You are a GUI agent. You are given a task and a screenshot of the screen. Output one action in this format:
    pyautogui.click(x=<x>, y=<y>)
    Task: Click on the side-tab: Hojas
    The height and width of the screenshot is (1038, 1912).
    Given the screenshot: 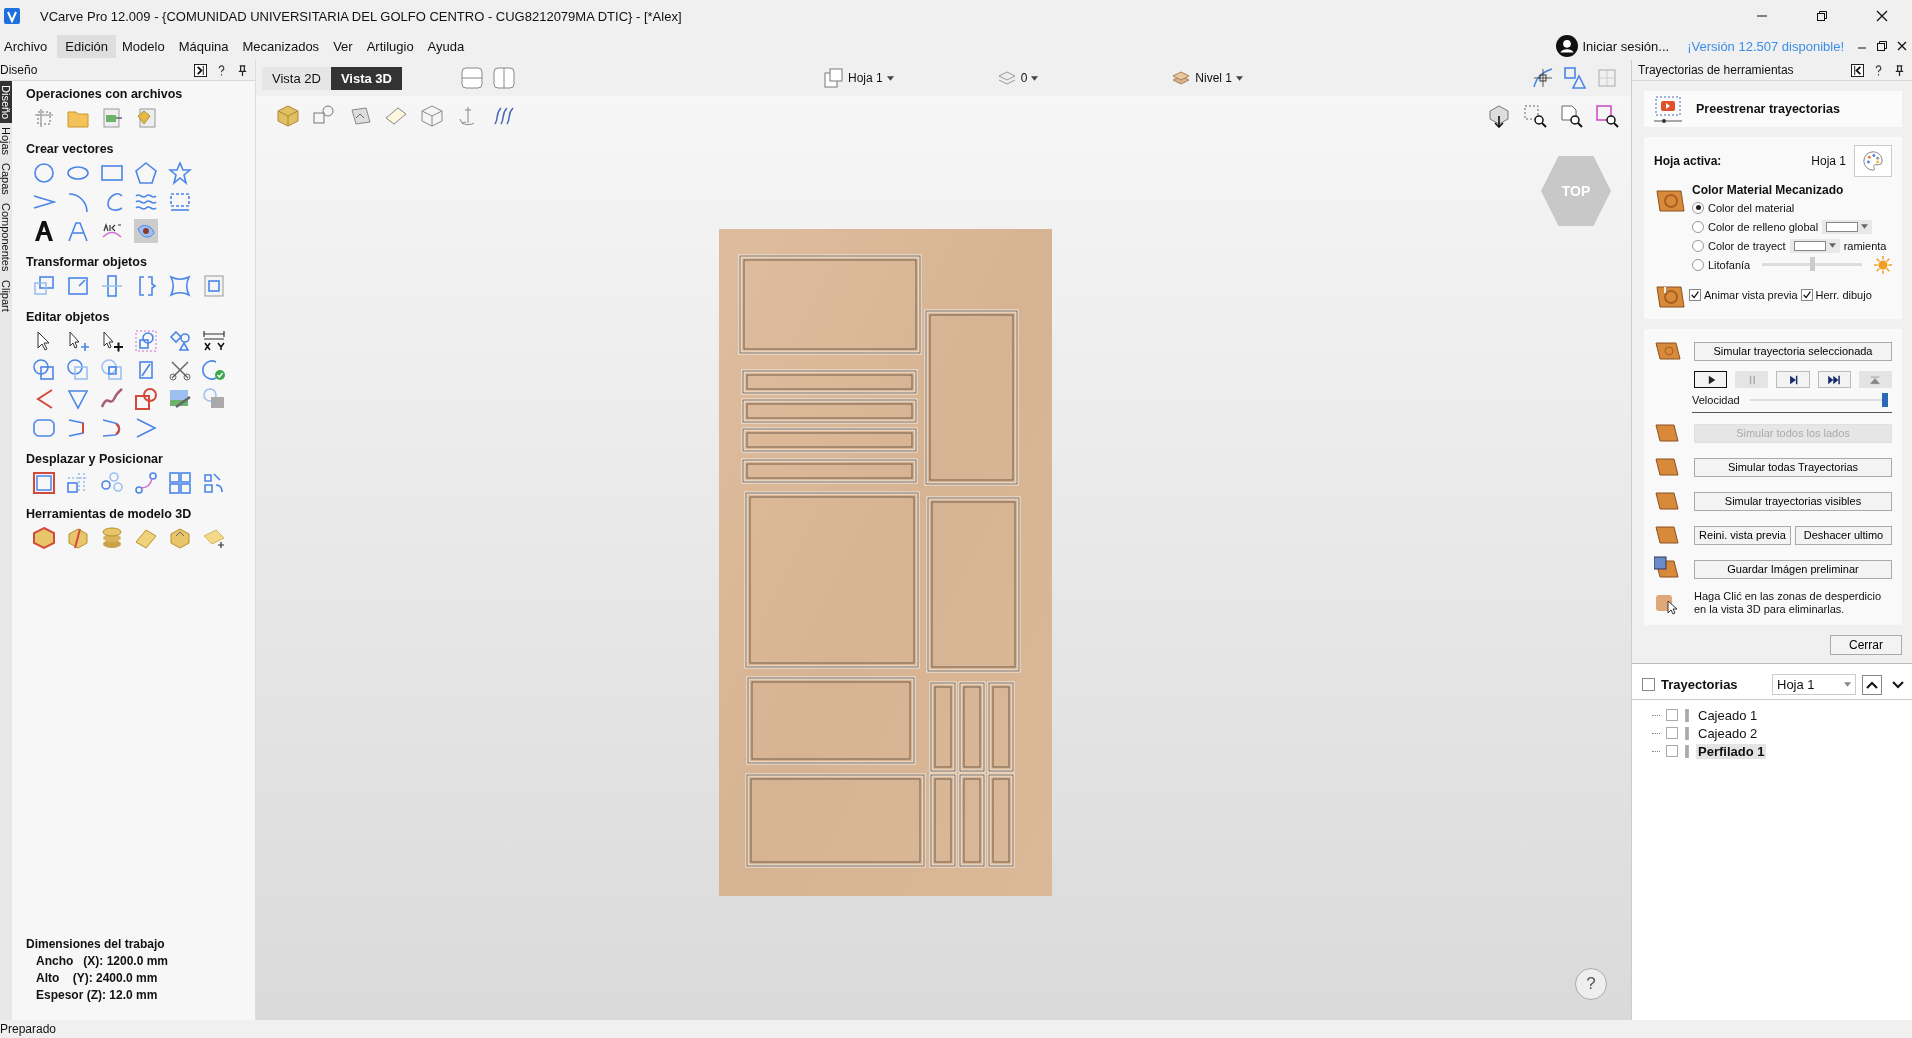 What is the action you would take?
    pyautogui.click(x=6, y=141)
    